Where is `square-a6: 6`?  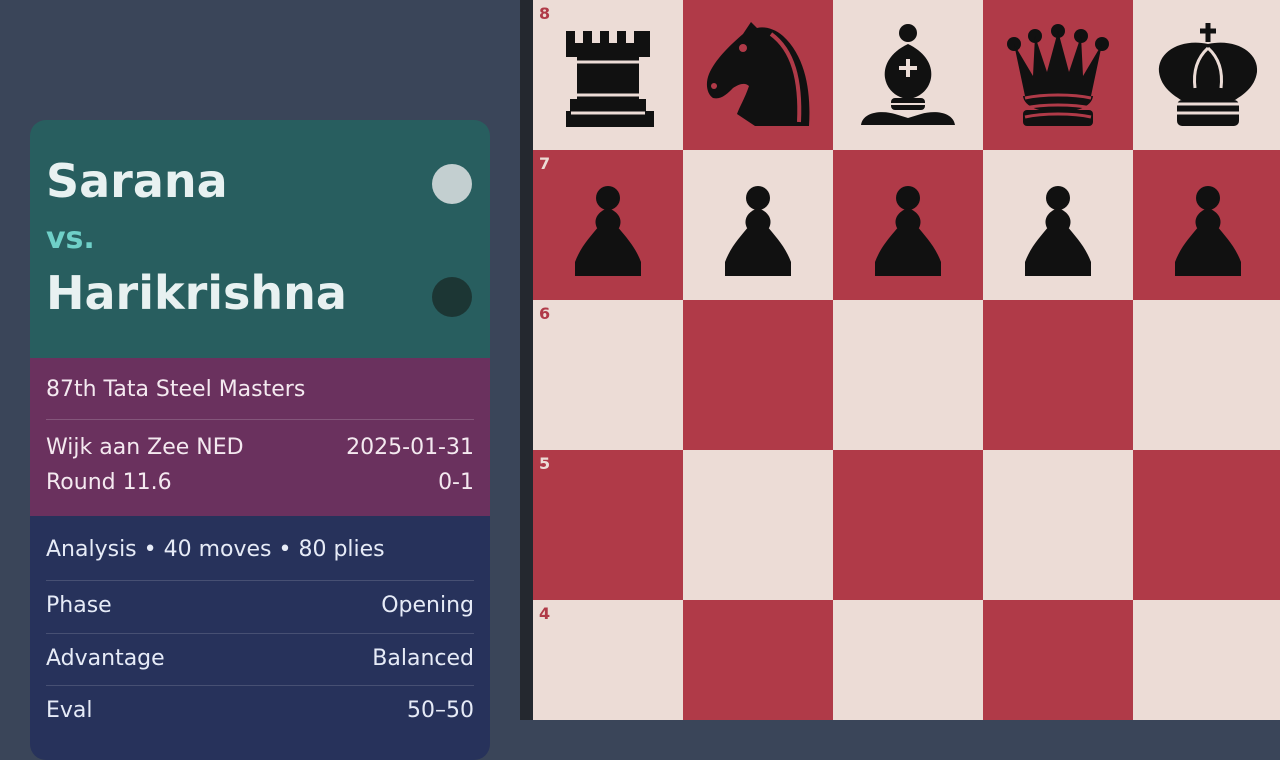 square-a6: 6 is located at coordinates (608, 375).